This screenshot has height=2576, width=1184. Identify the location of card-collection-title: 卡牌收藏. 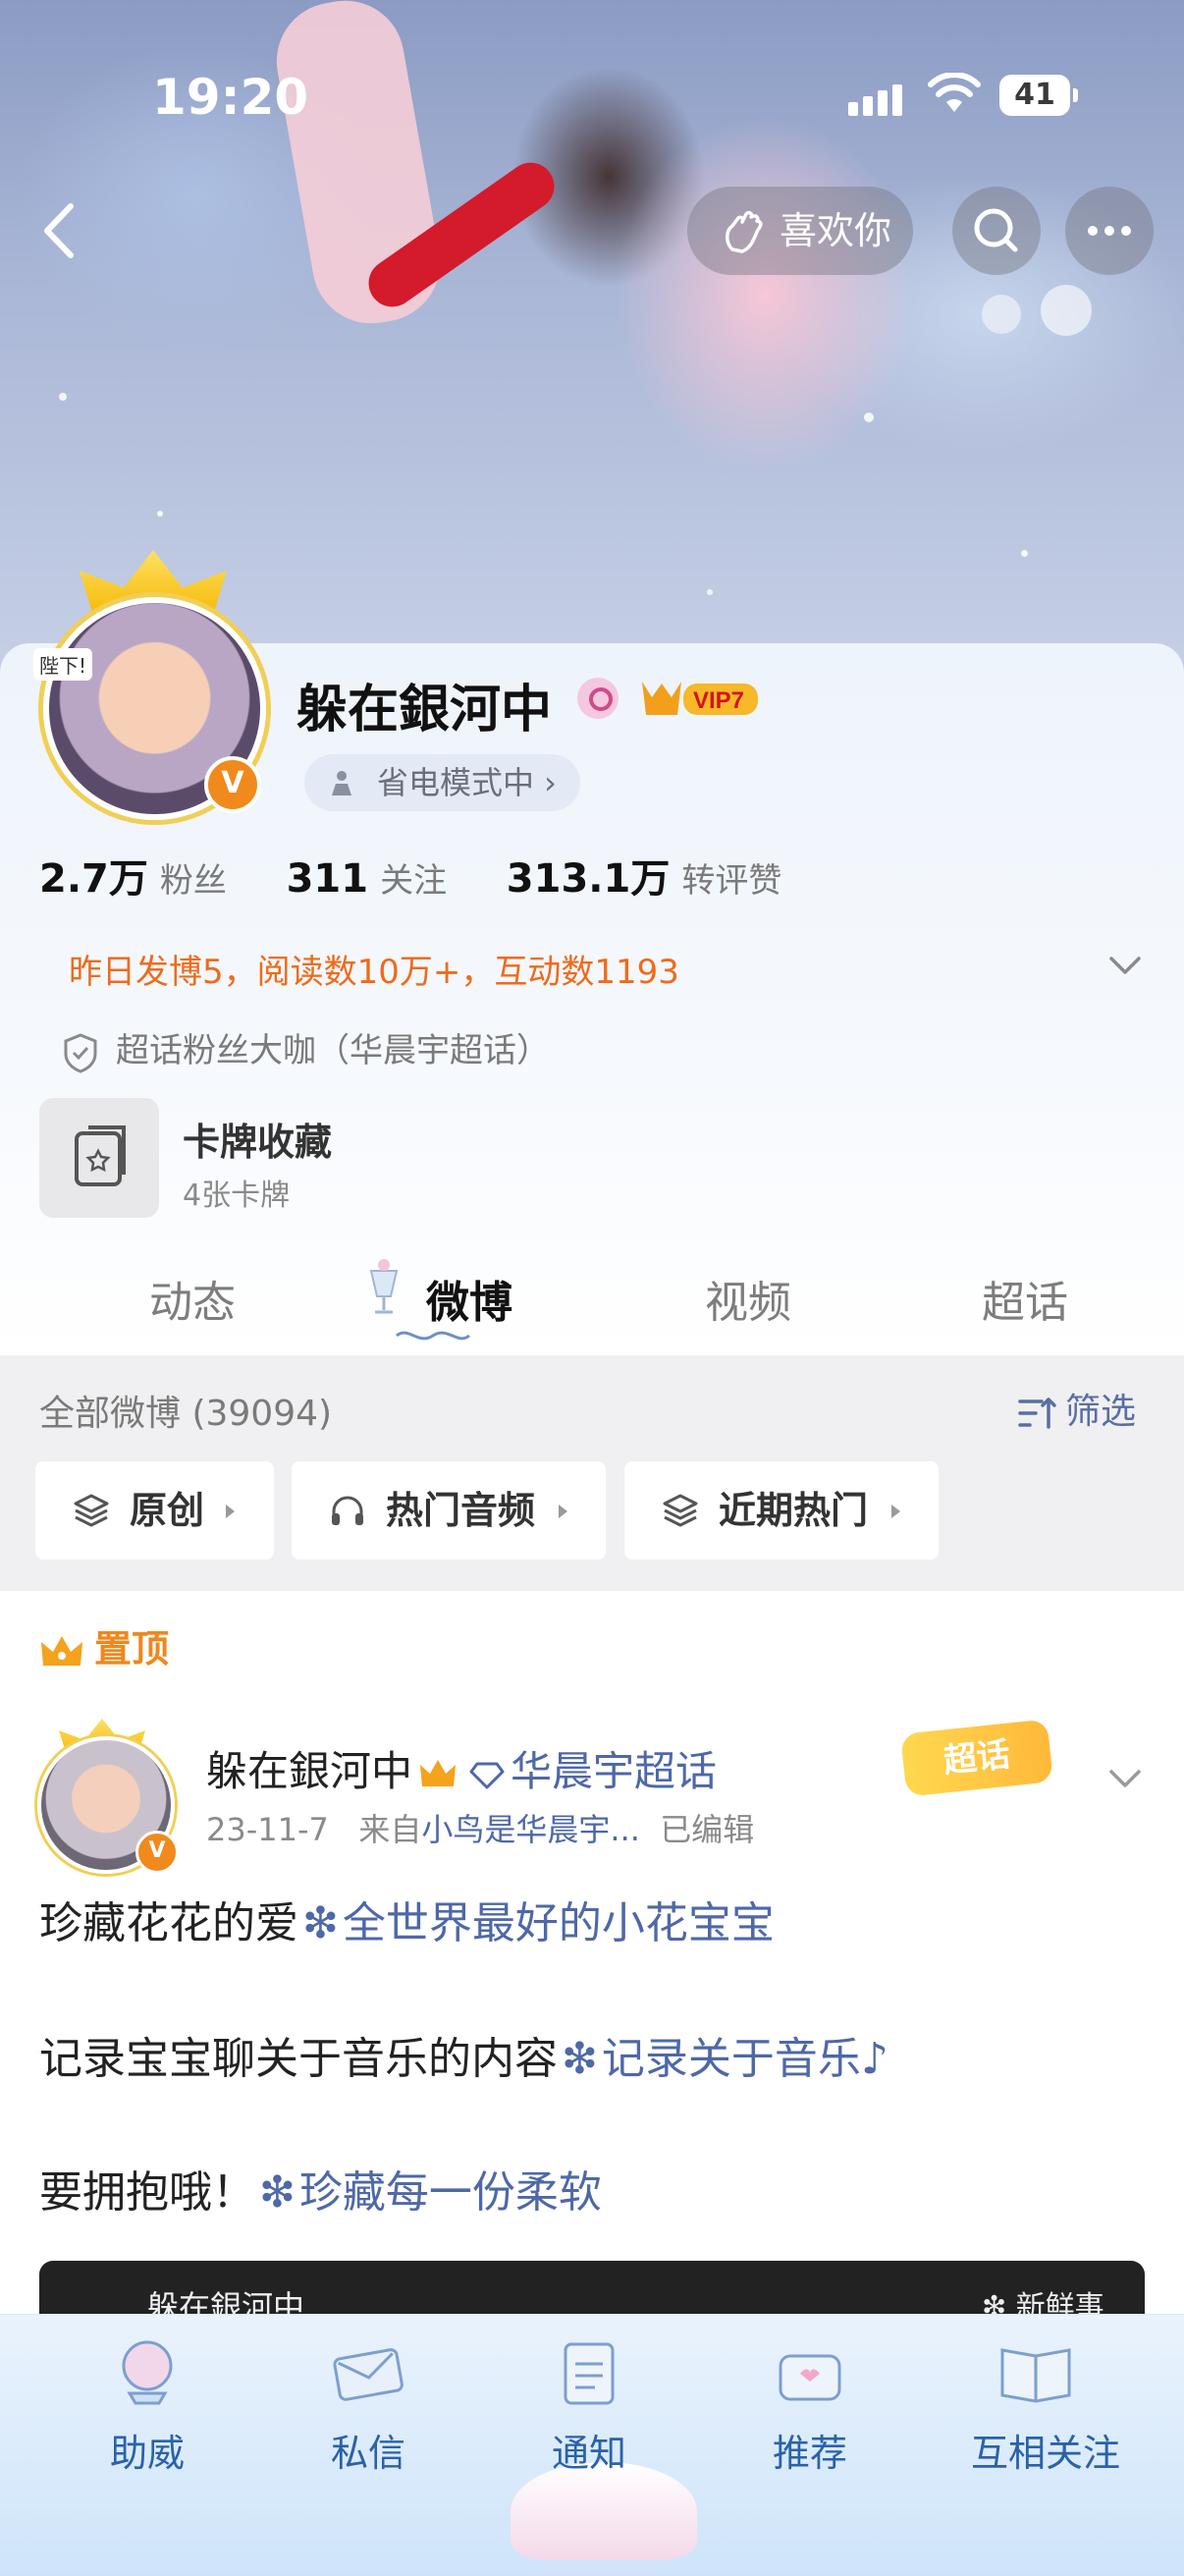
(258, 1142).